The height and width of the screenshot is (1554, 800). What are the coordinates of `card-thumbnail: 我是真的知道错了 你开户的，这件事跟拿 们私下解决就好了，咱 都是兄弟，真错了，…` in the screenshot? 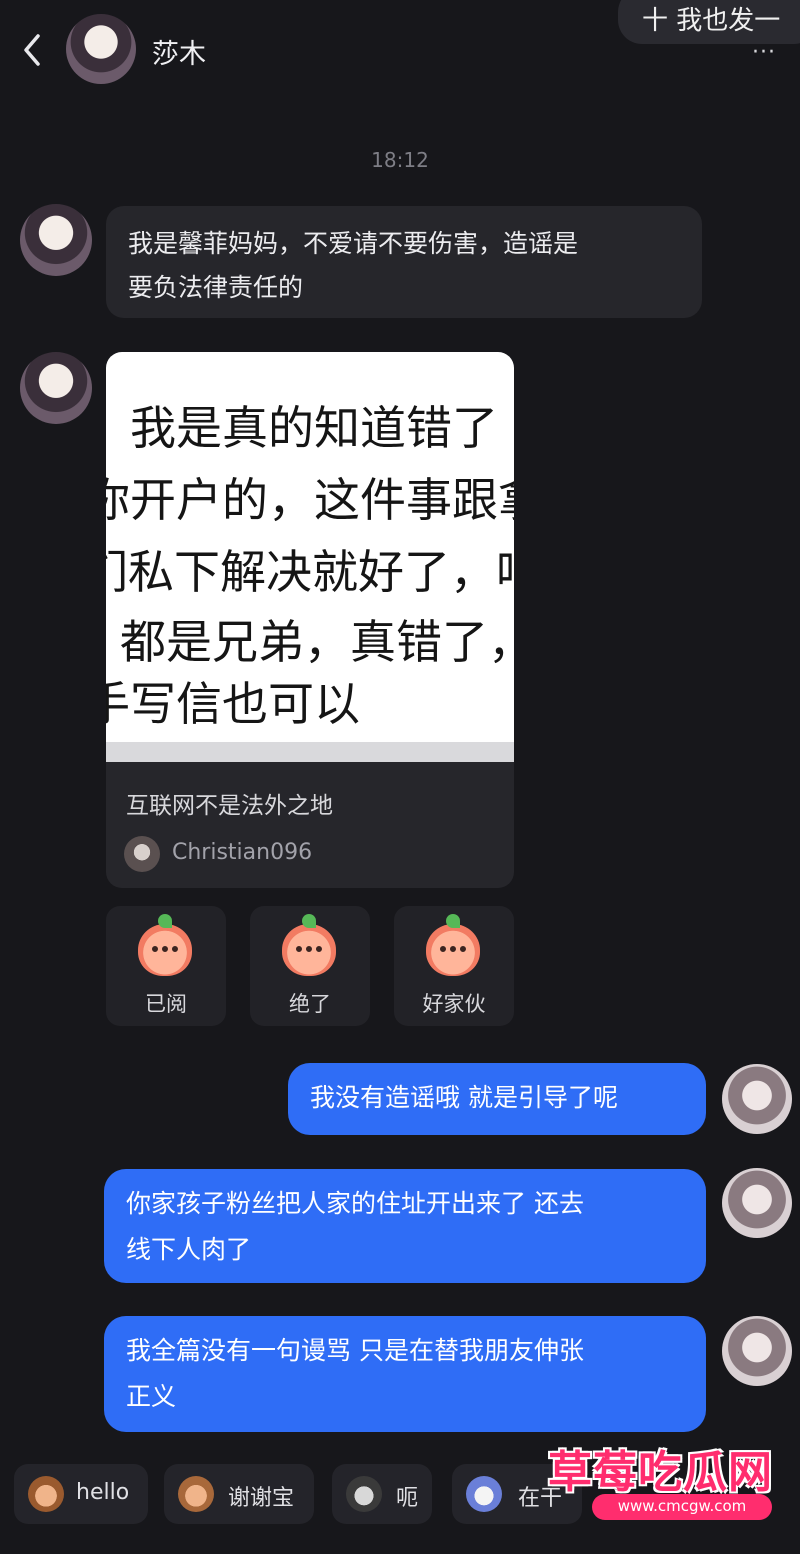 It's located at (310, 557).